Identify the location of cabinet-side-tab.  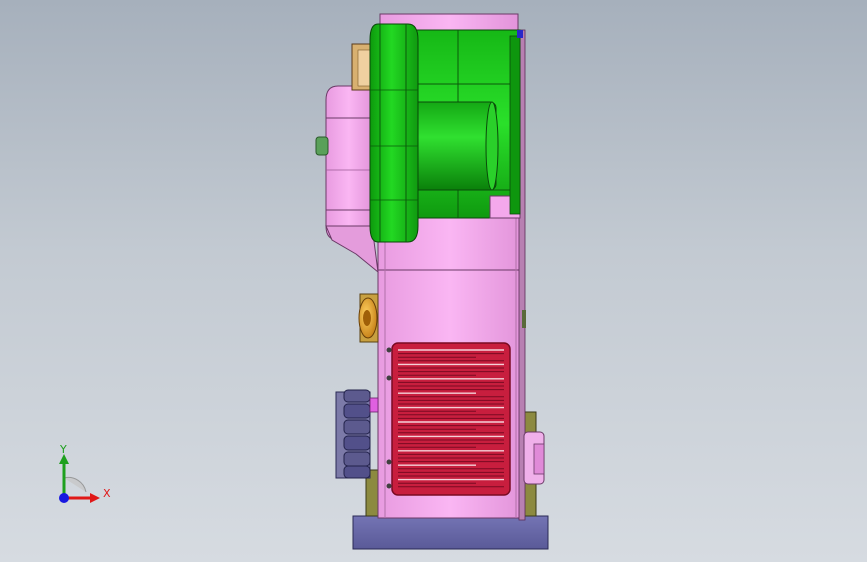
(524, 319).